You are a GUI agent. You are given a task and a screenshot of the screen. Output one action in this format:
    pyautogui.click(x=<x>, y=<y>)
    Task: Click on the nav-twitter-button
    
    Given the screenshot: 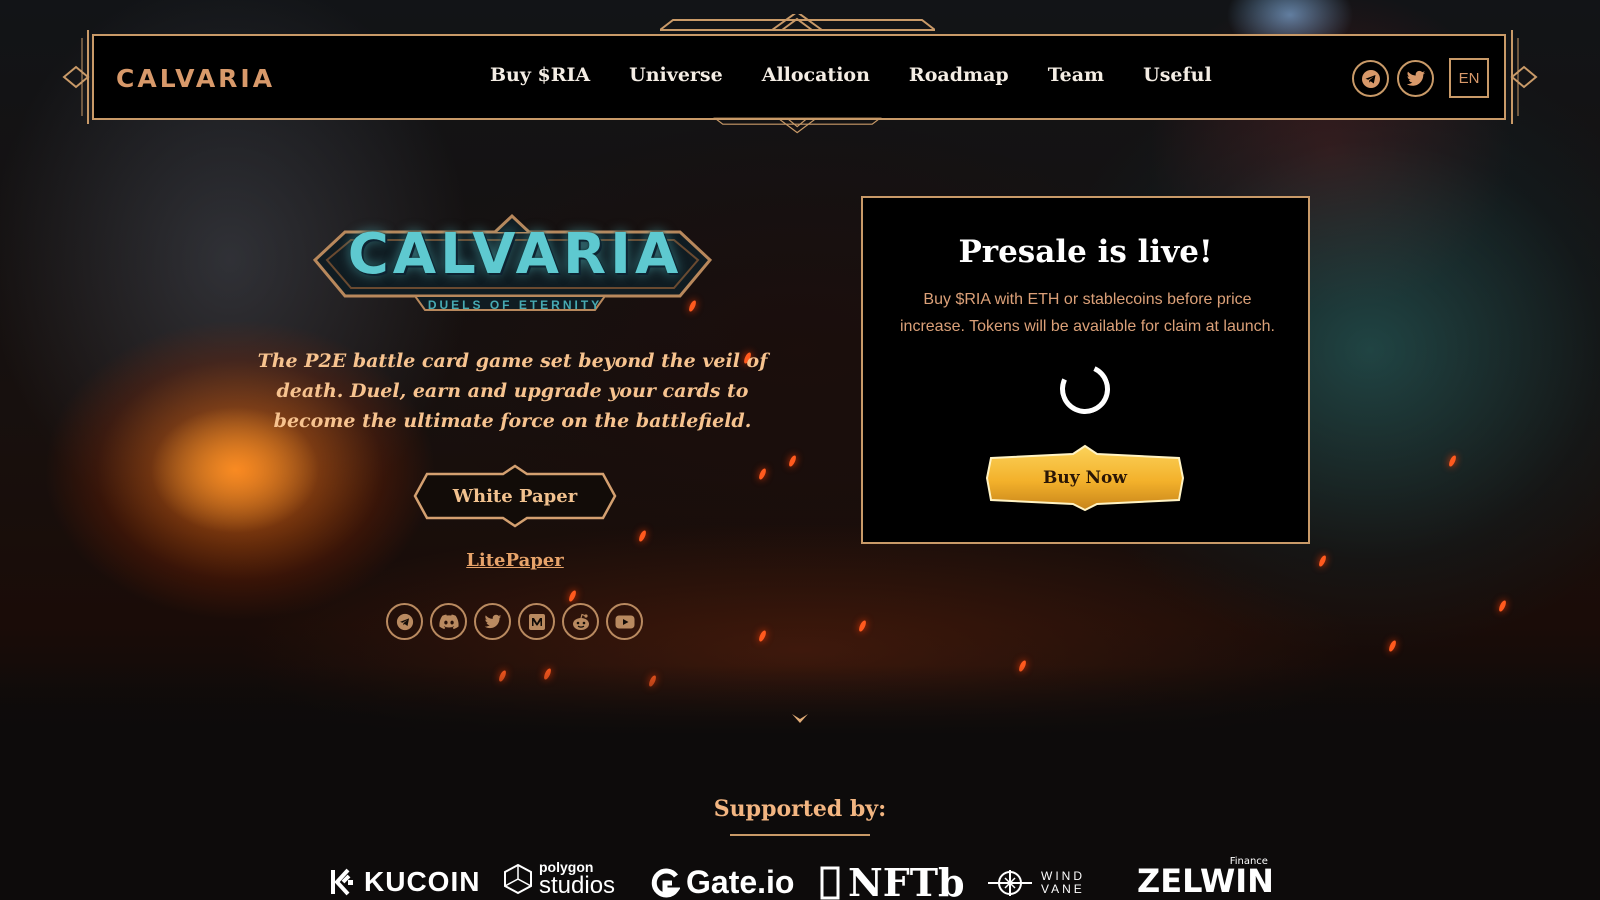 What is the action you would take?
    pyautogui.click(x=1415, y=78)
    